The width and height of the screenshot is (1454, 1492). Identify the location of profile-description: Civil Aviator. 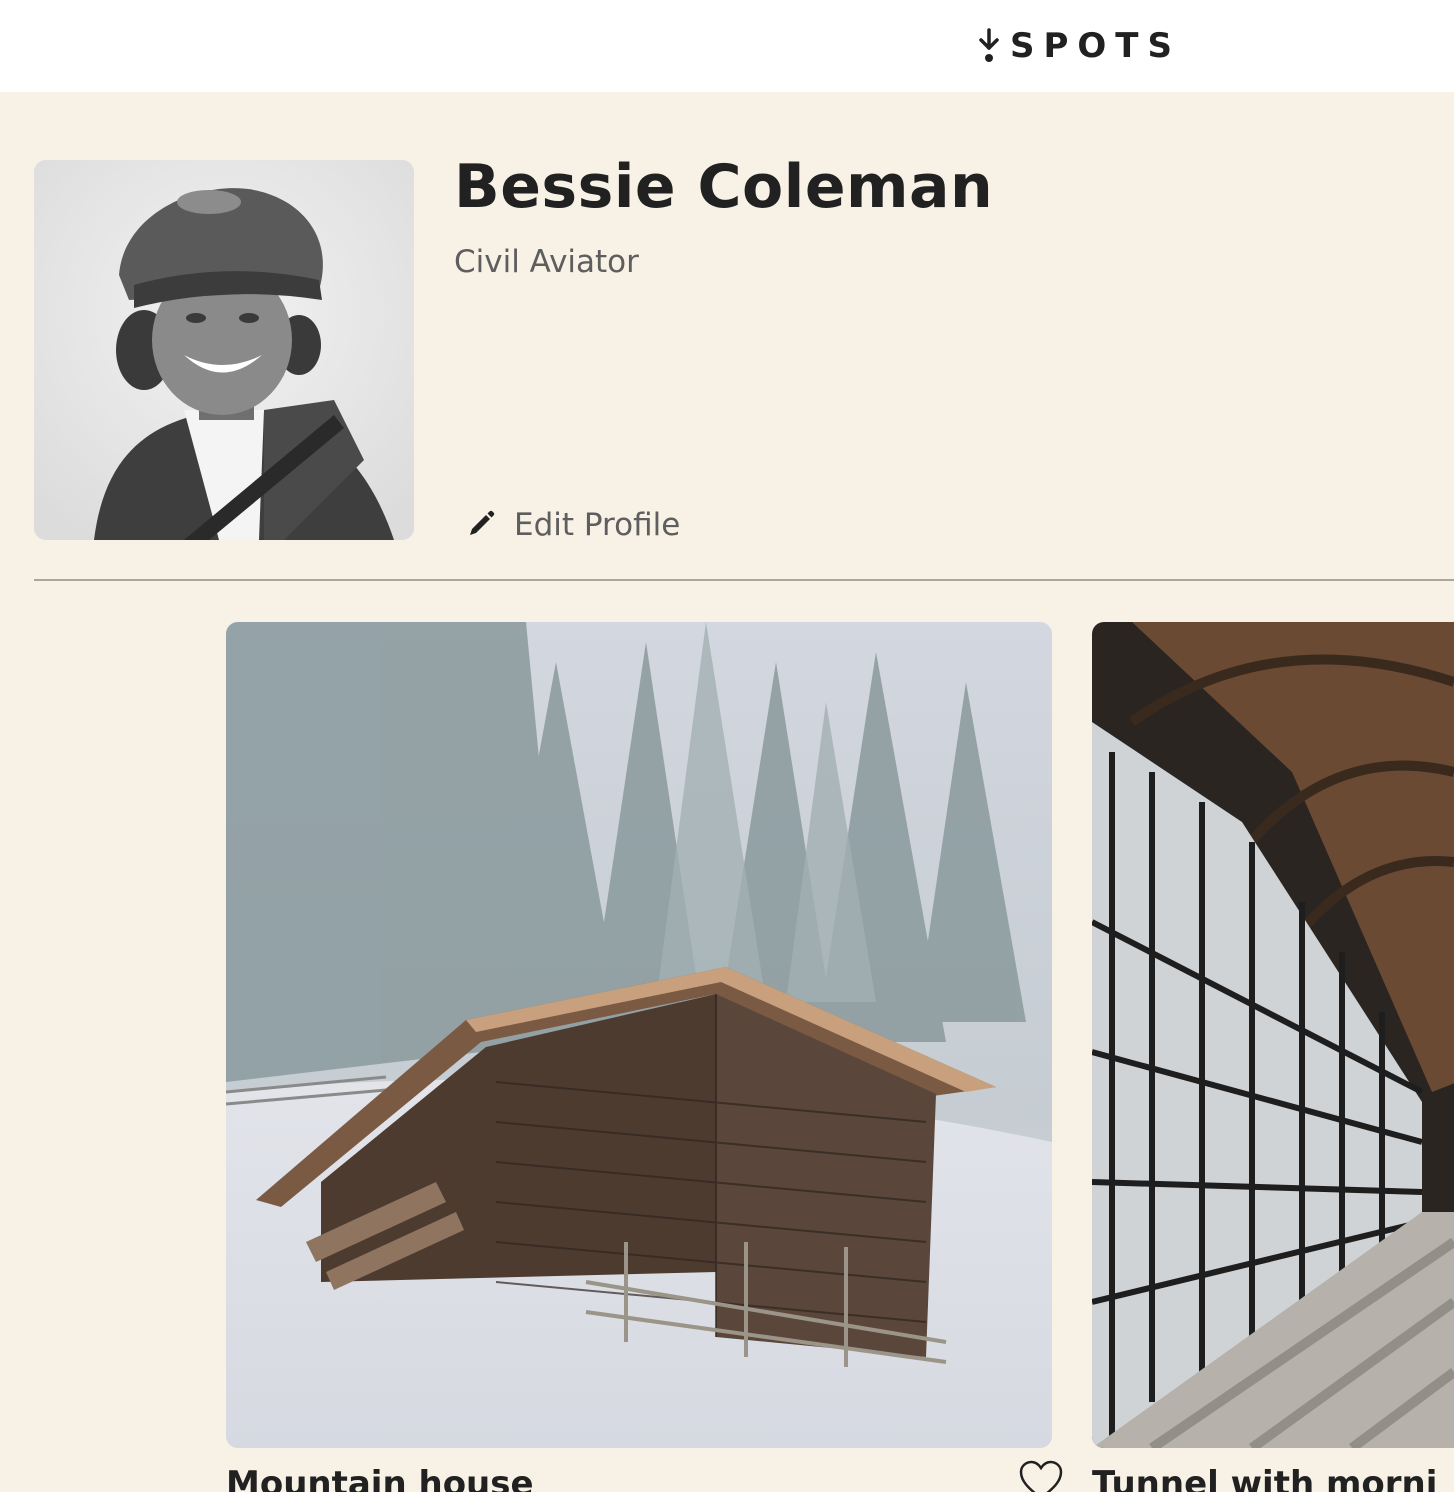
(546, 262).